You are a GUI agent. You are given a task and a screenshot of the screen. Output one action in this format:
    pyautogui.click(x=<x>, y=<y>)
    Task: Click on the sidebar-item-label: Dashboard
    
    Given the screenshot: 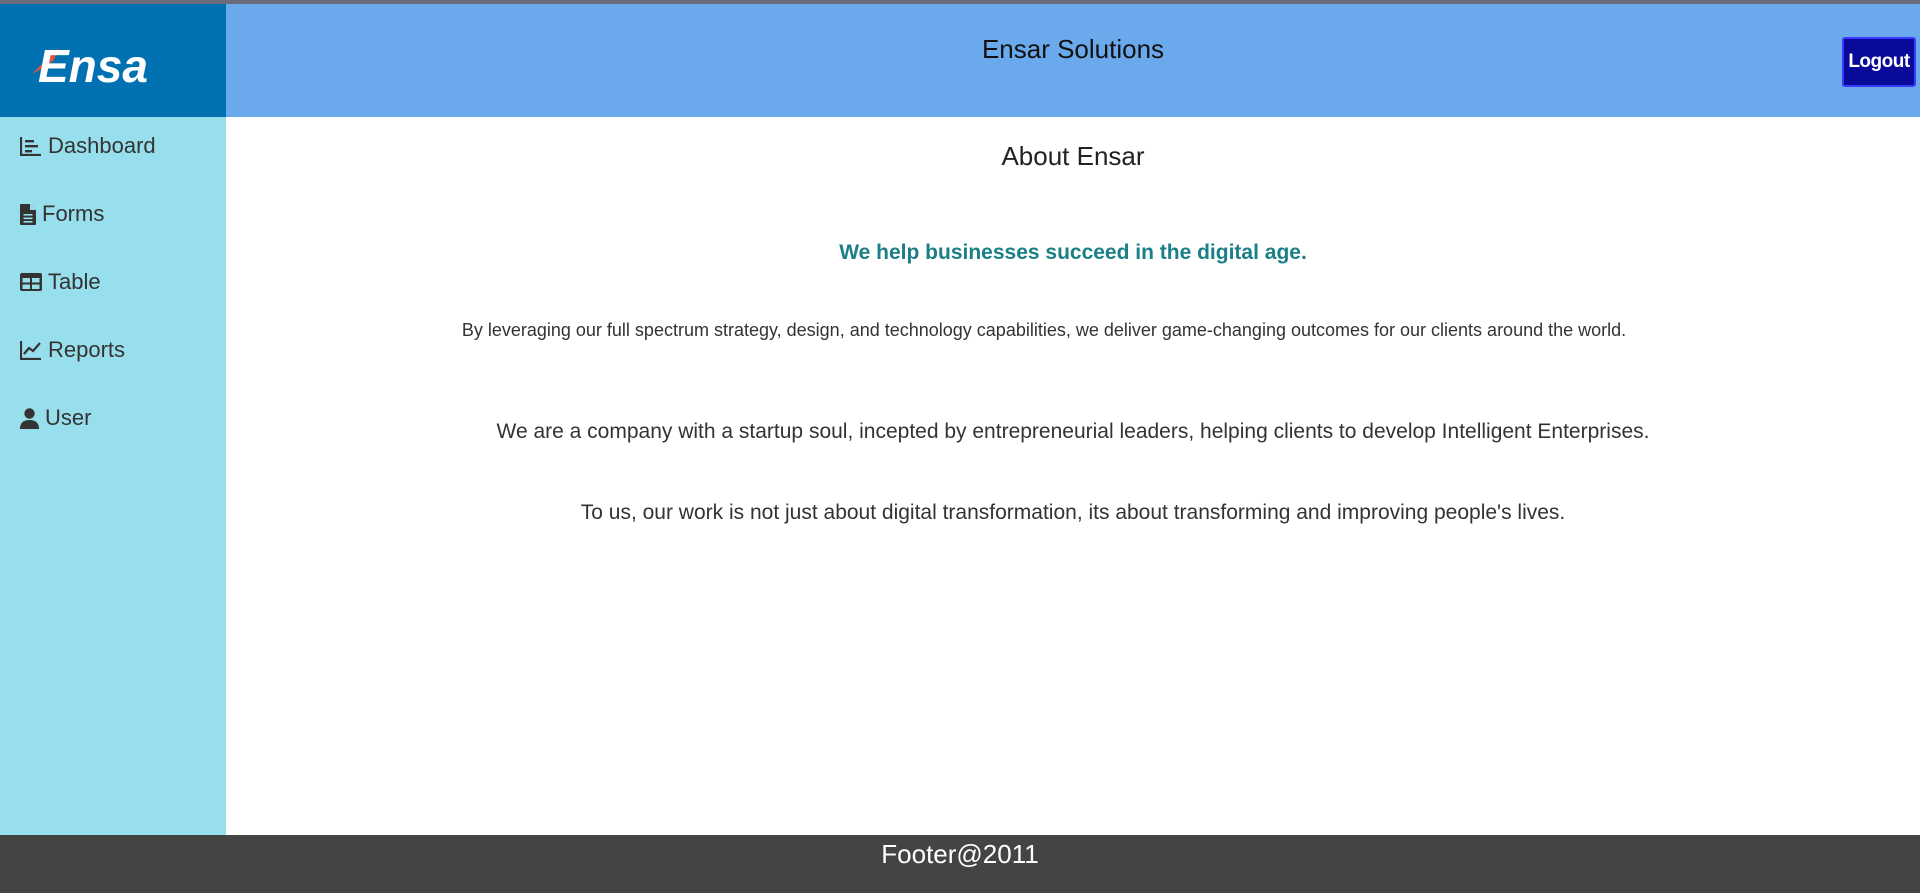 What is the action you would take?
    pyautogui.click(x=102, y=145)
    